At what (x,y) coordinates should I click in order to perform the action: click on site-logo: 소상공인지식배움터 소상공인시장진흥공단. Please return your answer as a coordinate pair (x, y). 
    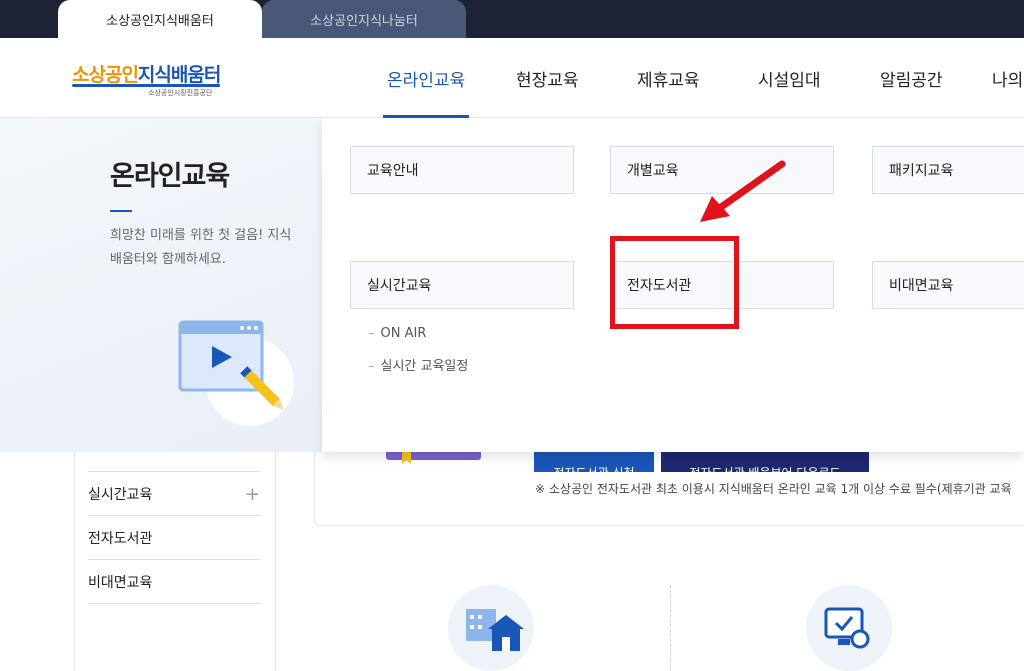
    Looking at the image, I should click on (152, 80).